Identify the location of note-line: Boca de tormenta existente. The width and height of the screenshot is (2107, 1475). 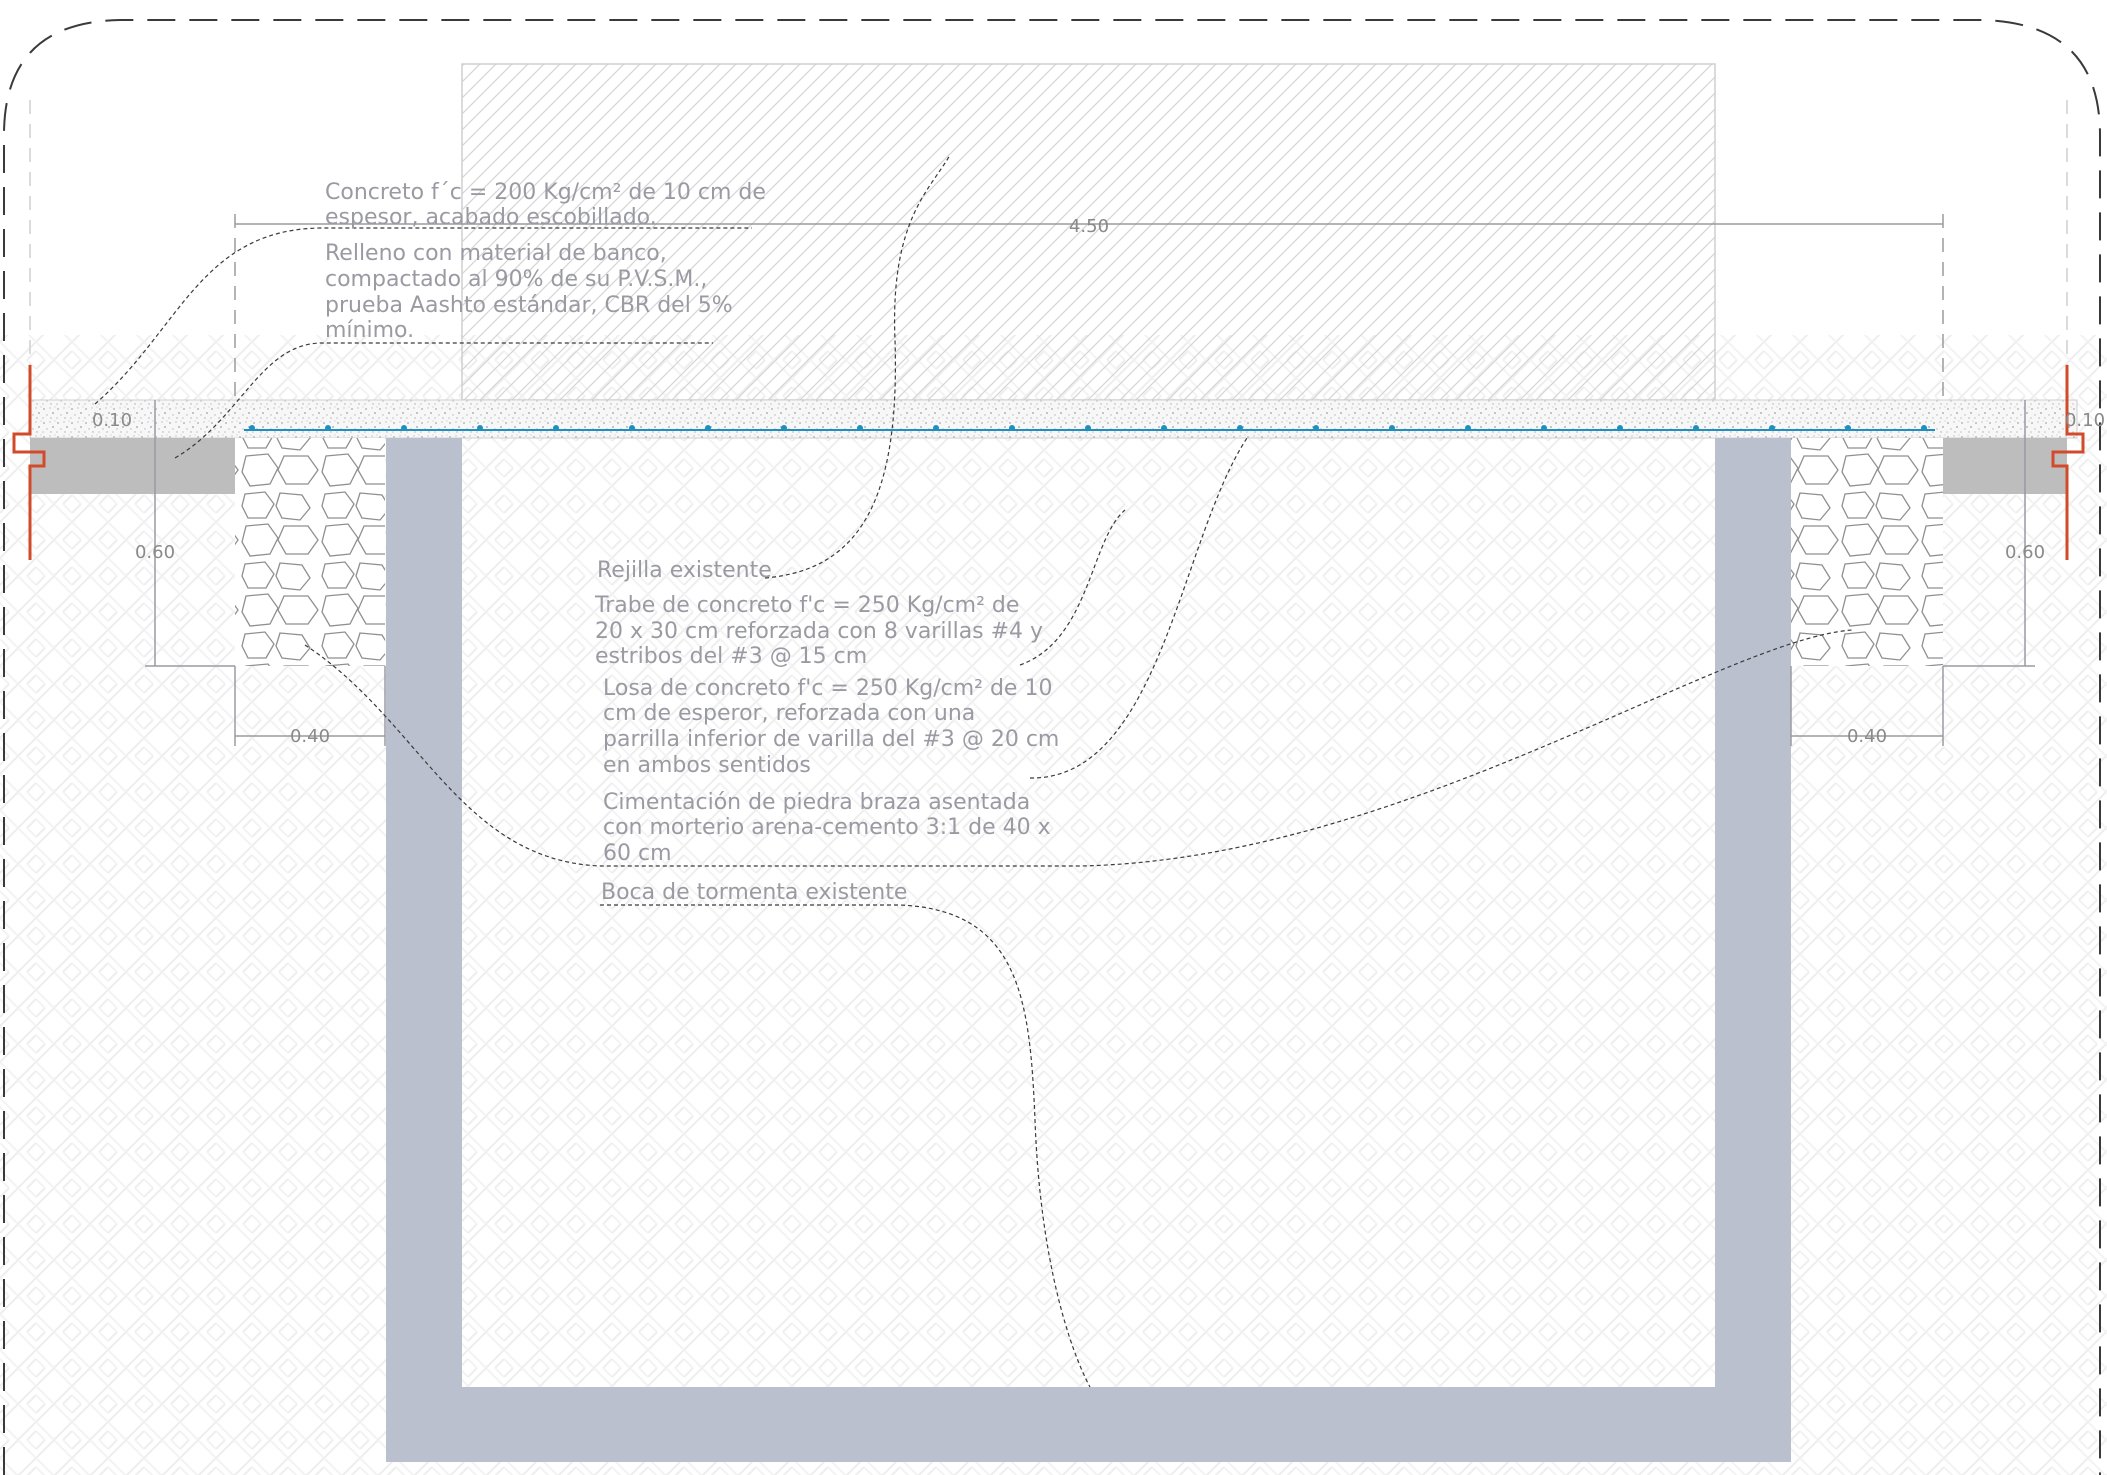
(754, 892).